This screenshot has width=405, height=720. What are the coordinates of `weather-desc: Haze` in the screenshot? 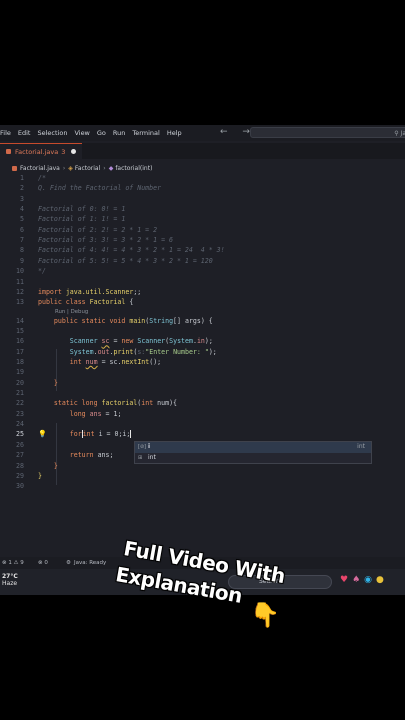 It's located at (10, 583).